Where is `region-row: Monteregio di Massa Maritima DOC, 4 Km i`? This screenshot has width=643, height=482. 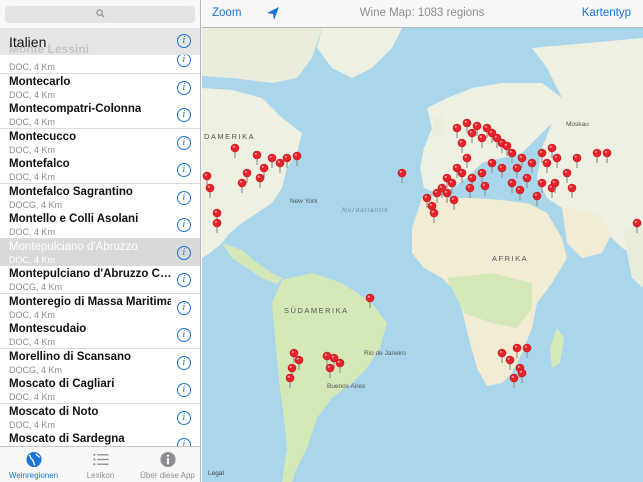 region-row: Monteregio di Massa Maritima DOC, 4 Km i is located at coordinates (100, 307).